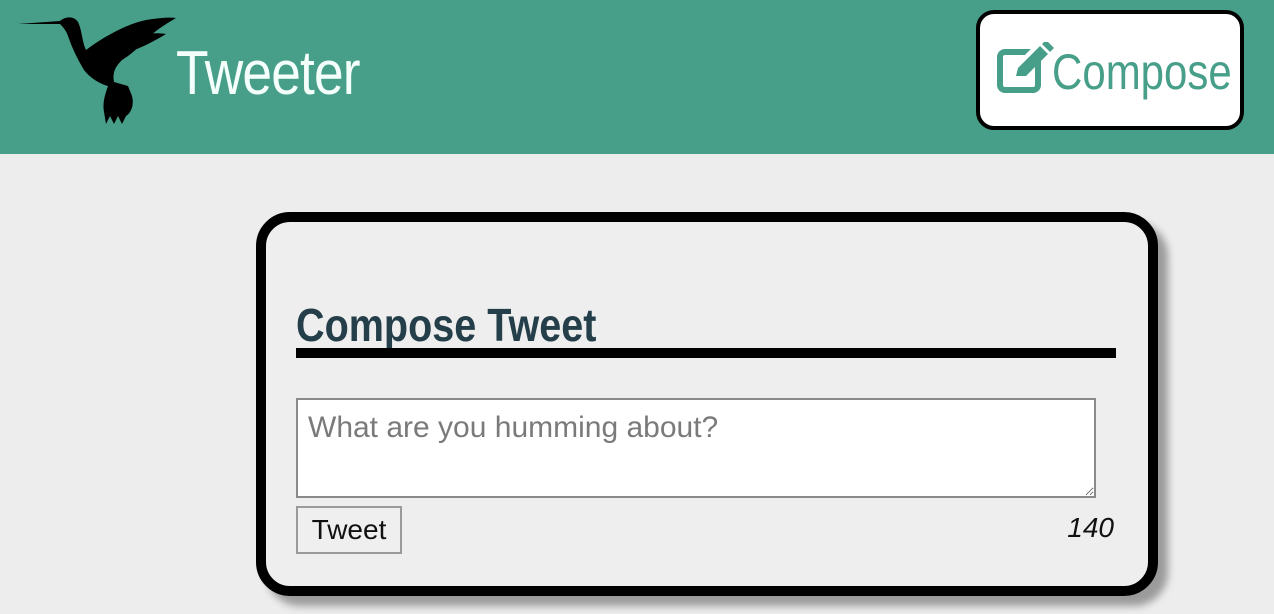 Image resolution: width=1274 pixels, height=614 pixels. What do you see at coordinates (1142, 72) in the screenshot?
I see `compose-button-label: Compose` at bounding box center [1142, 72].